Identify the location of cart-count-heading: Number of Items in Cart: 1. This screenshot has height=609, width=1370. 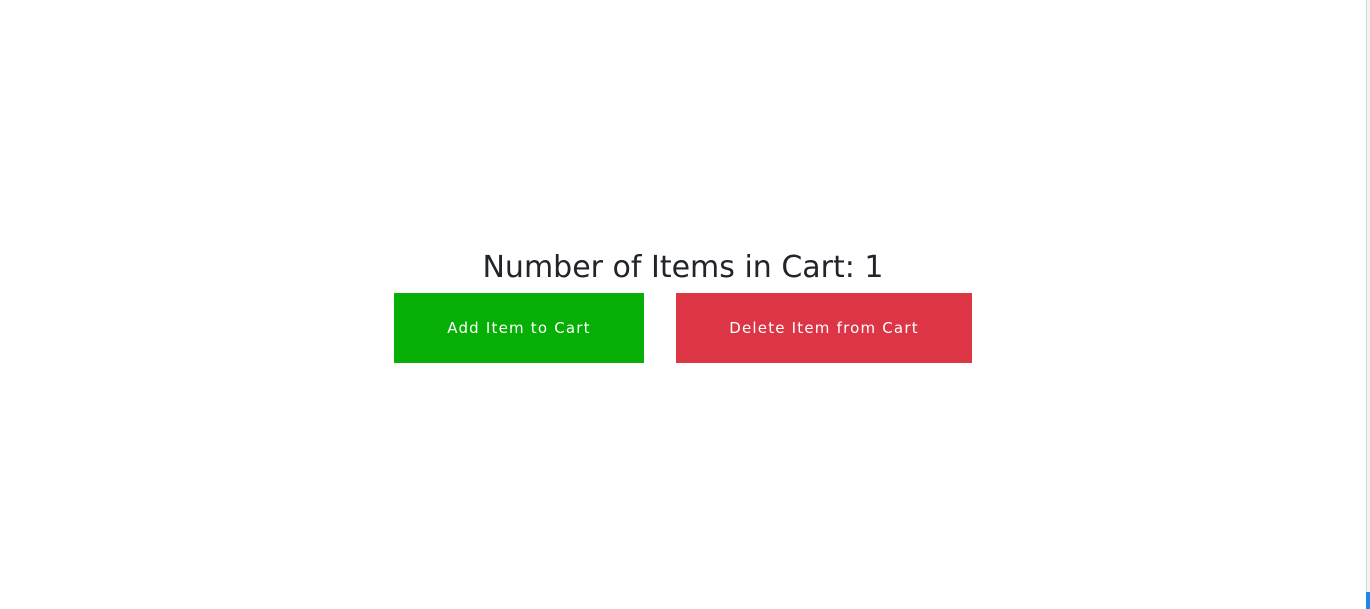
(683, 267).